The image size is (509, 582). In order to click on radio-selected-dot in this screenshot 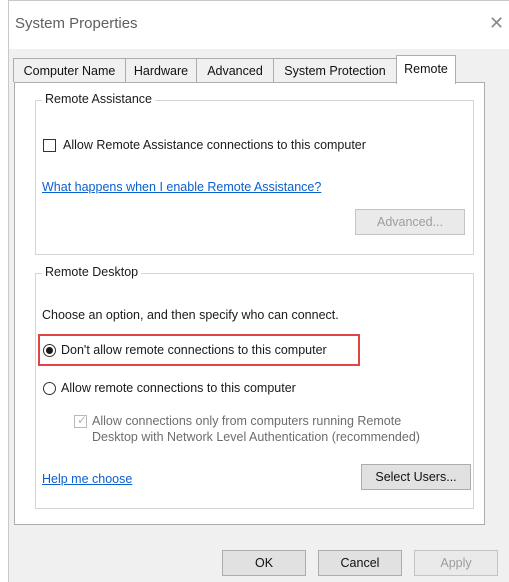, I will do `click(49, 350)`.